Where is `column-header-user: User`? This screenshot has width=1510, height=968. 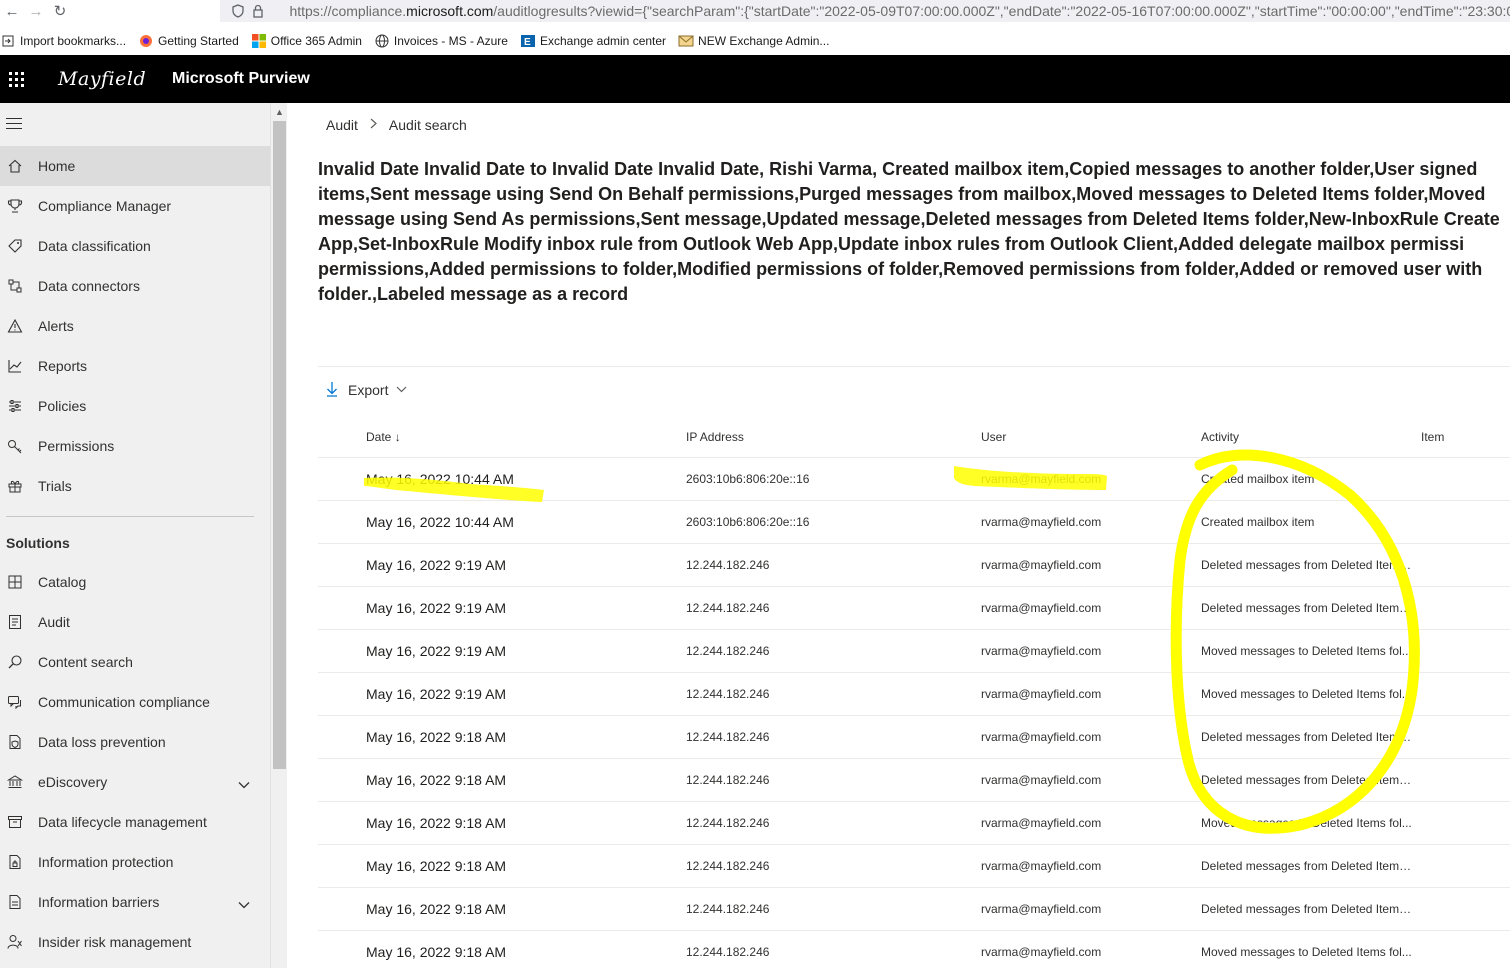
column-header-user: User is located at coordinates (993, 437).